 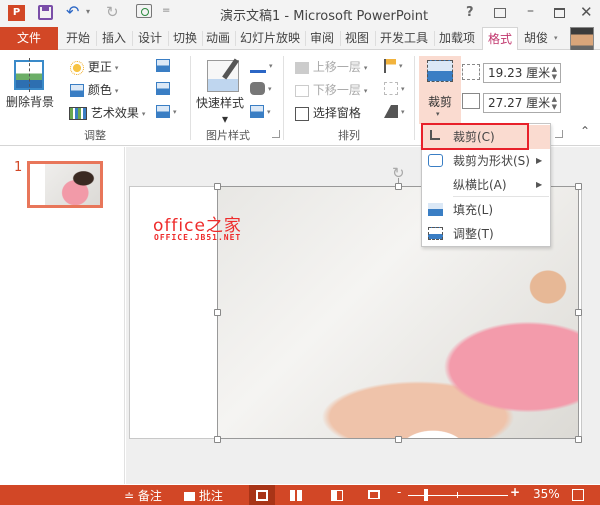 What do you see at coordinates (114, 38) in the screenshot?
I see `tab-insert: 插入` at bounding box center [114, 38].